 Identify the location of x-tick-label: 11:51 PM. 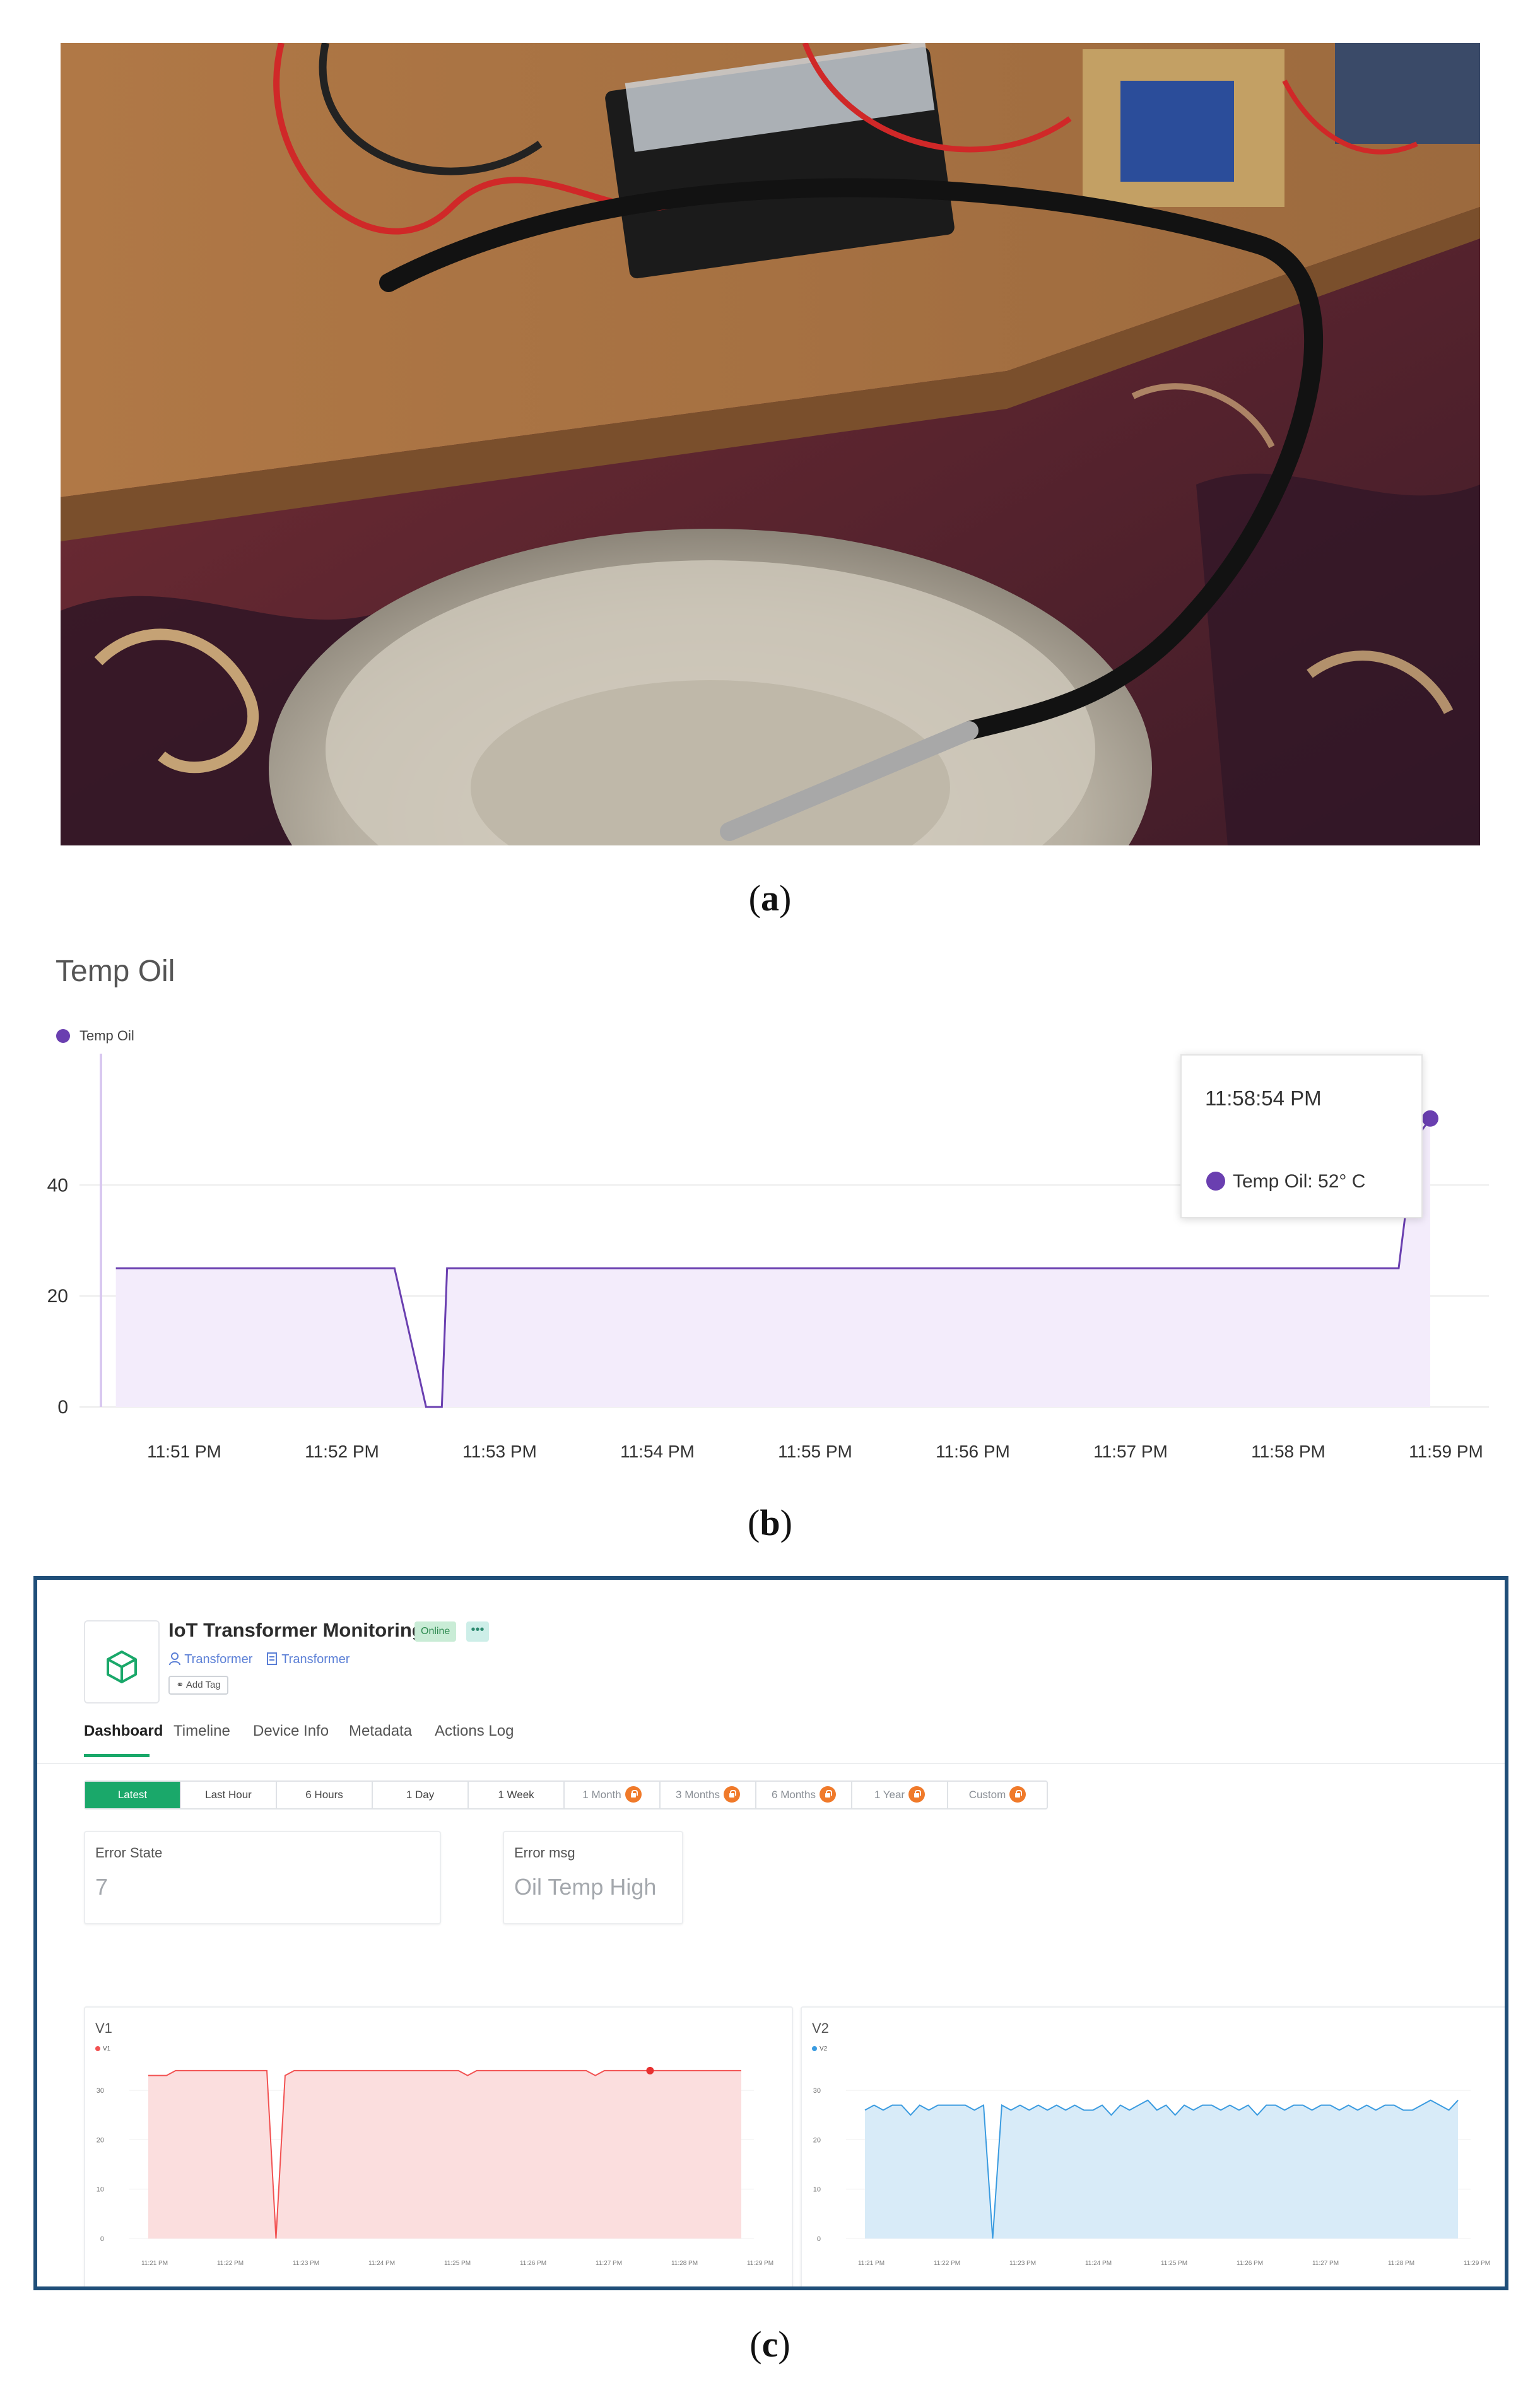
(184, 1452).